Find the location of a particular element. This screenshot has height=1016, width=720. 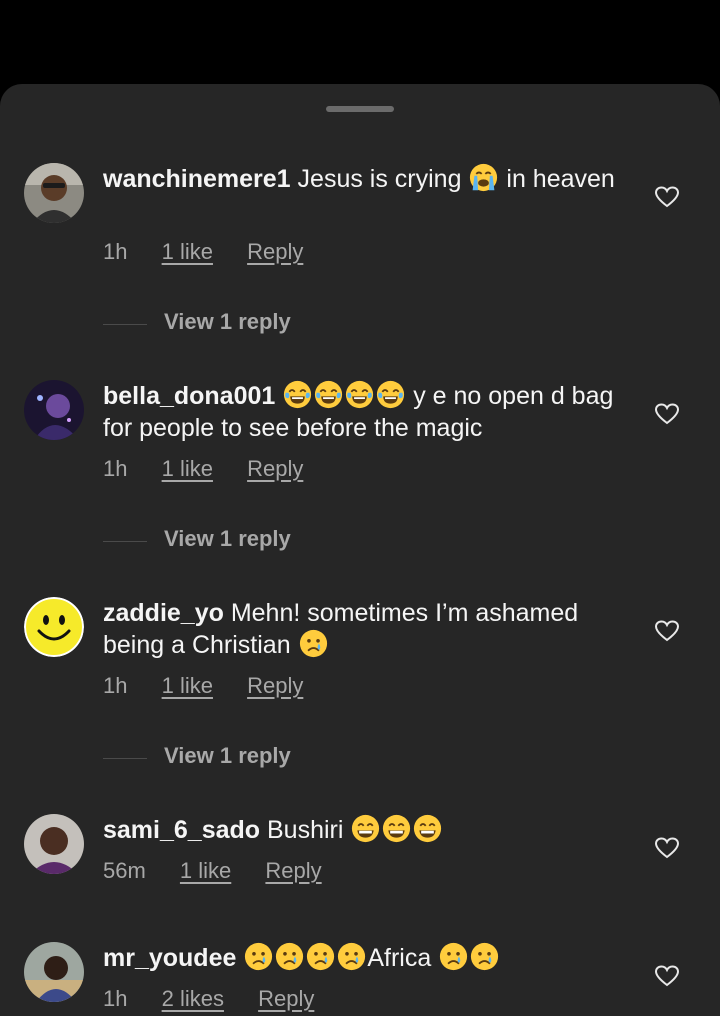

comment-text: Africa is located at coordinates (399, 958).